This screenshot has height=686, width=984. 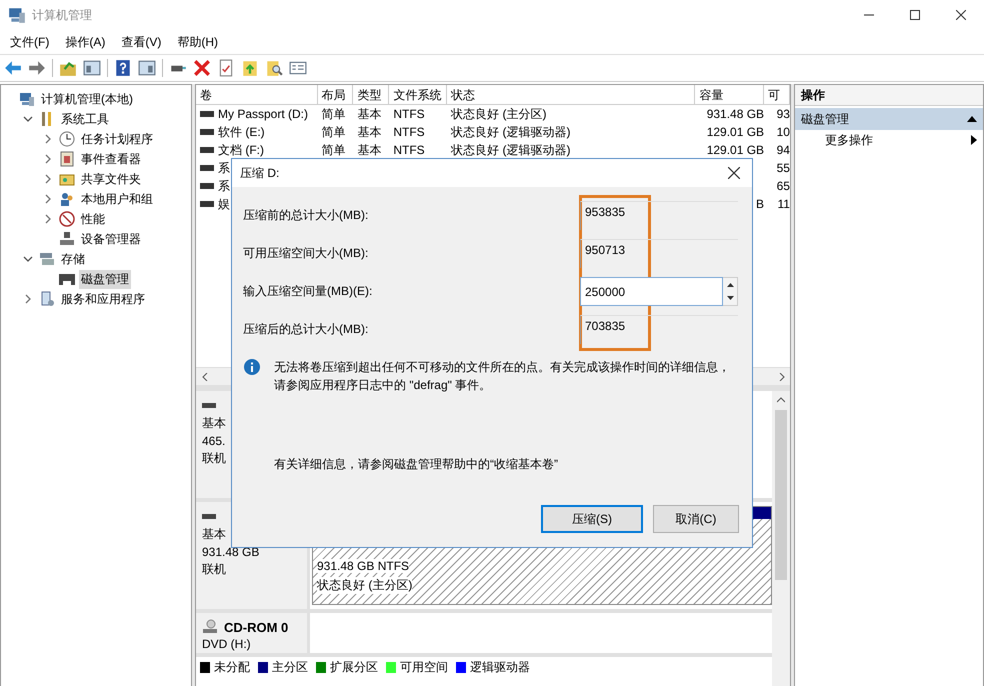 What do you see at coordinates (730, 298) in the screenshot?
I see `spin-down-icon` at bounding box center [730, 298].